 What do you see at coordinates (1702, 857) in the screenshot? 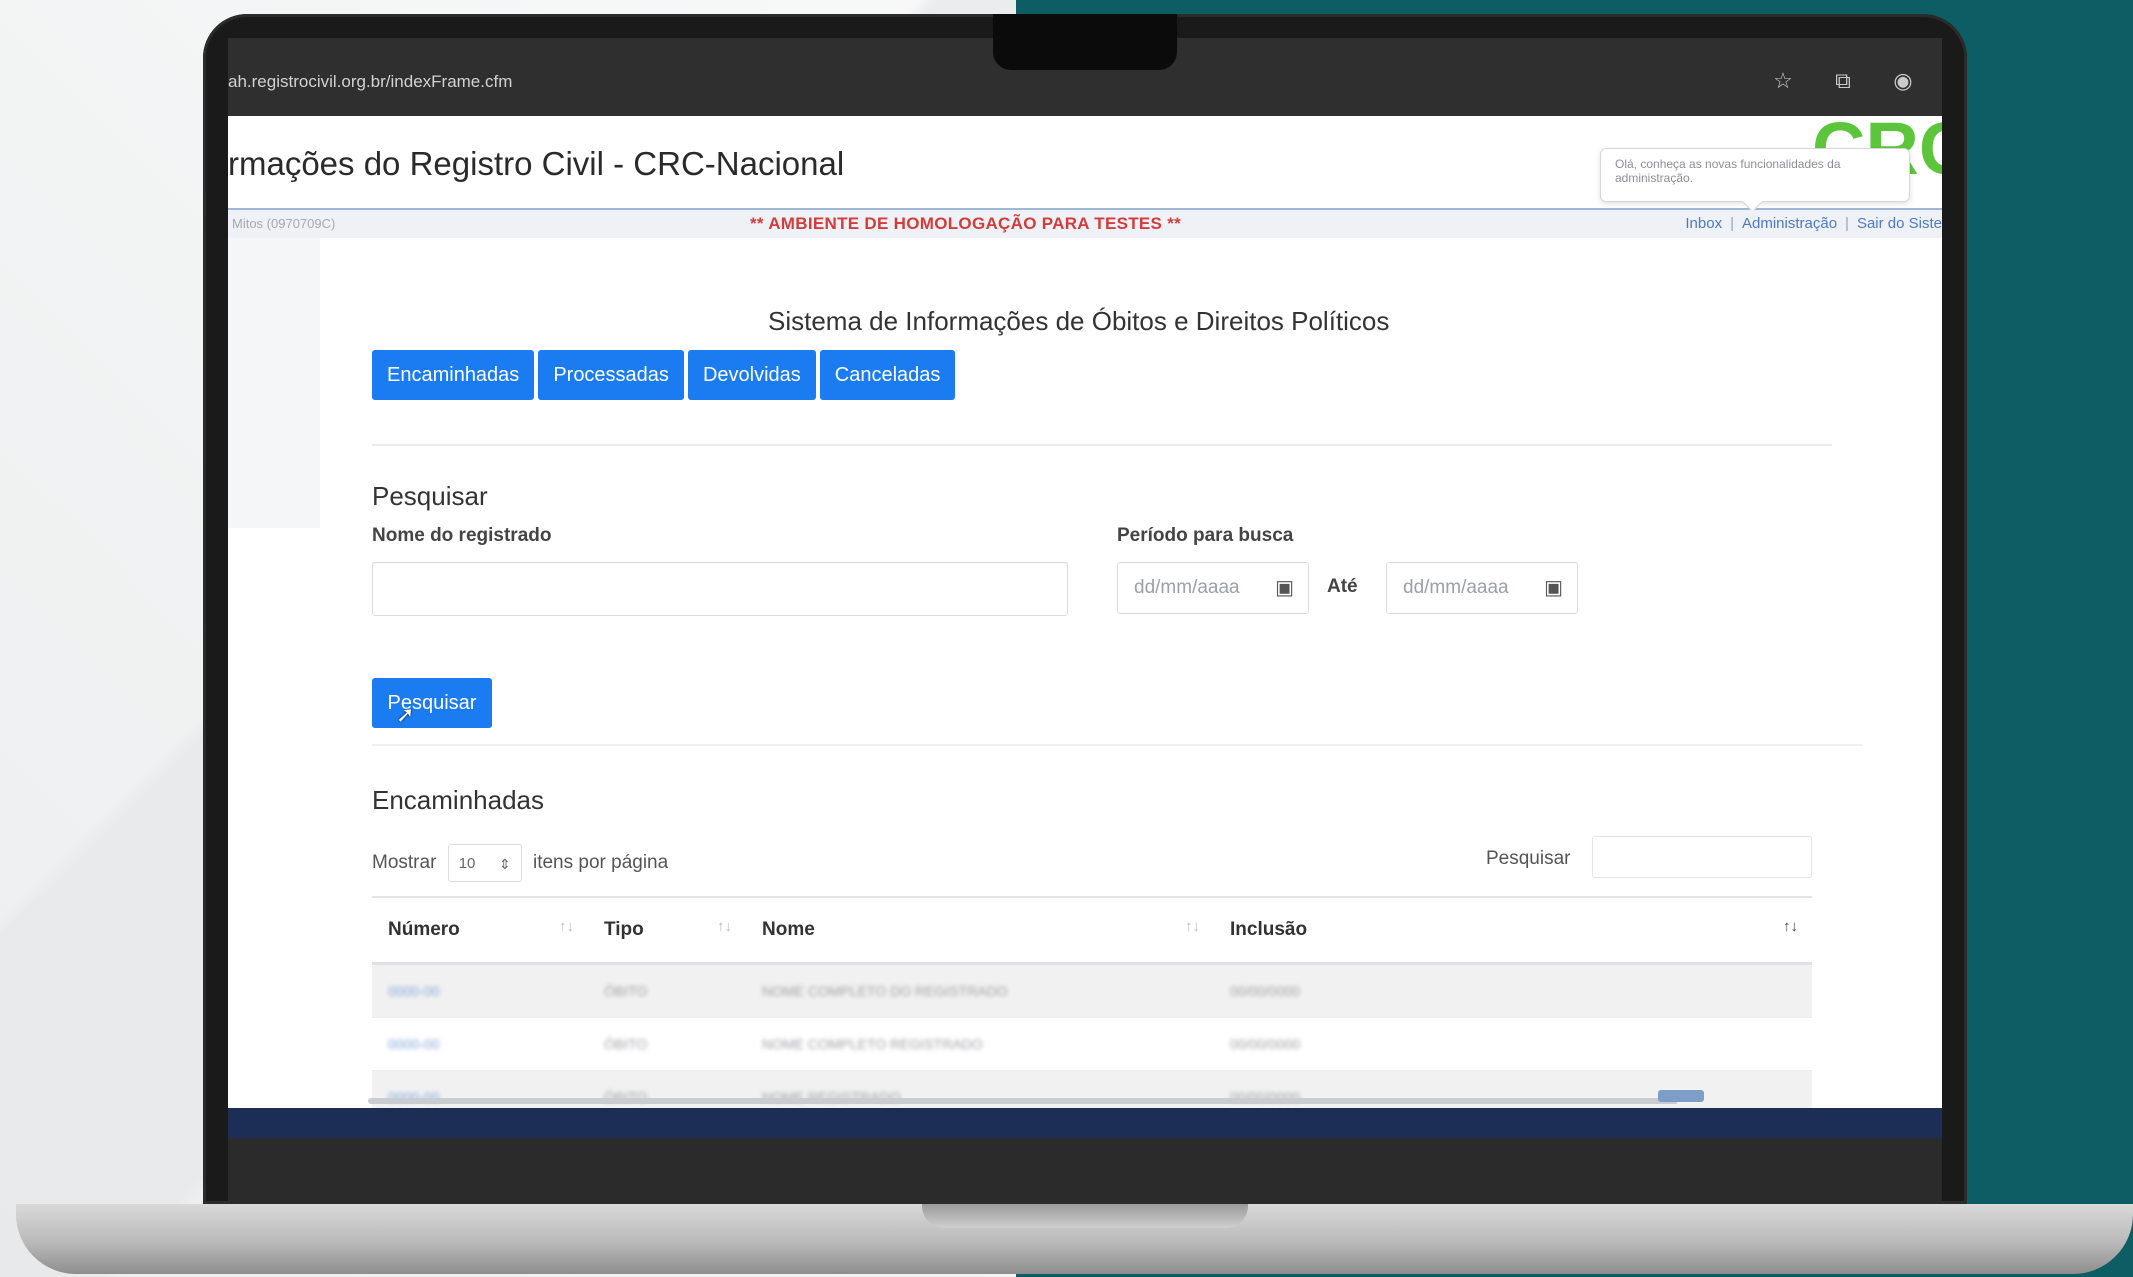
I see `table-search-input` at bounding box center [1702, 857].